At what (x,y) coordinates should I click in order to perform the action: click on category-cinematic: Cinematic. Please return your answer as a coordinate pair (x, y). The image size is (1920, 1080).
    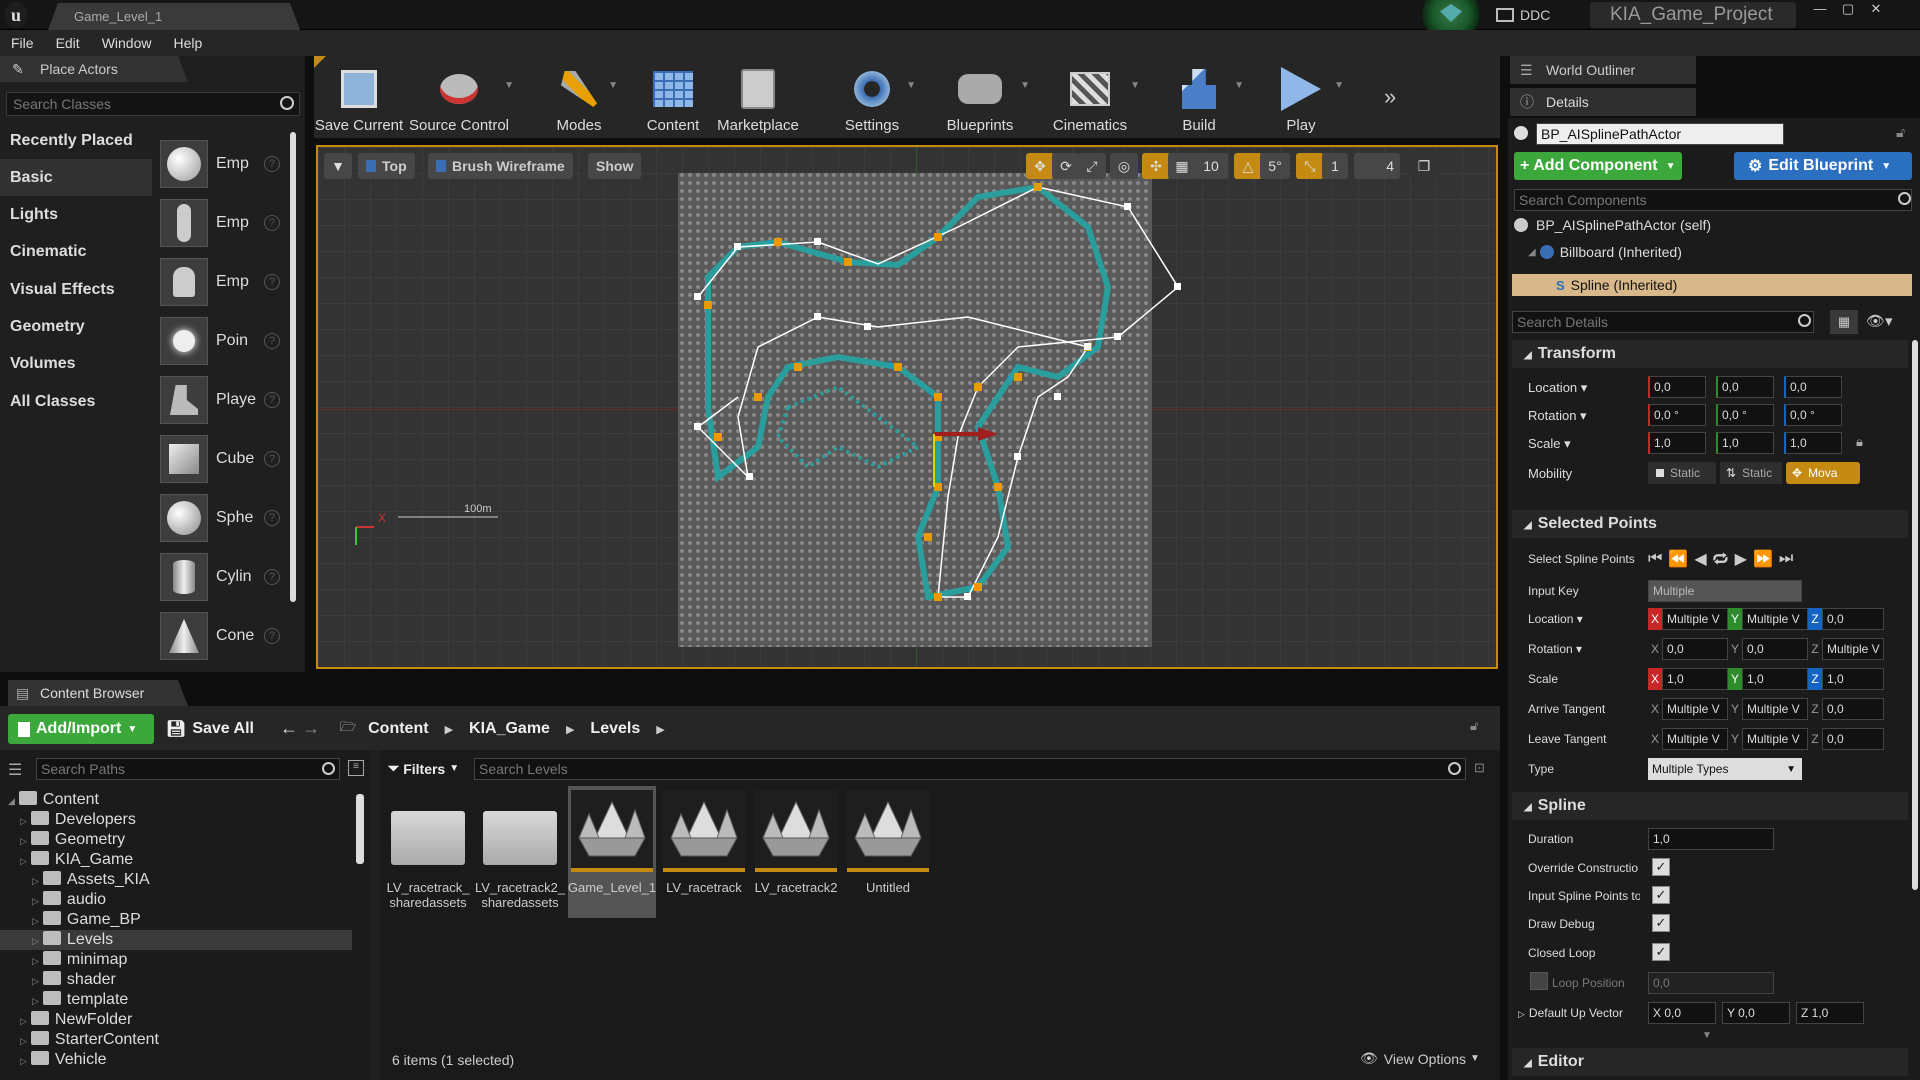
    Looking at the image, I should click on (76, 251).